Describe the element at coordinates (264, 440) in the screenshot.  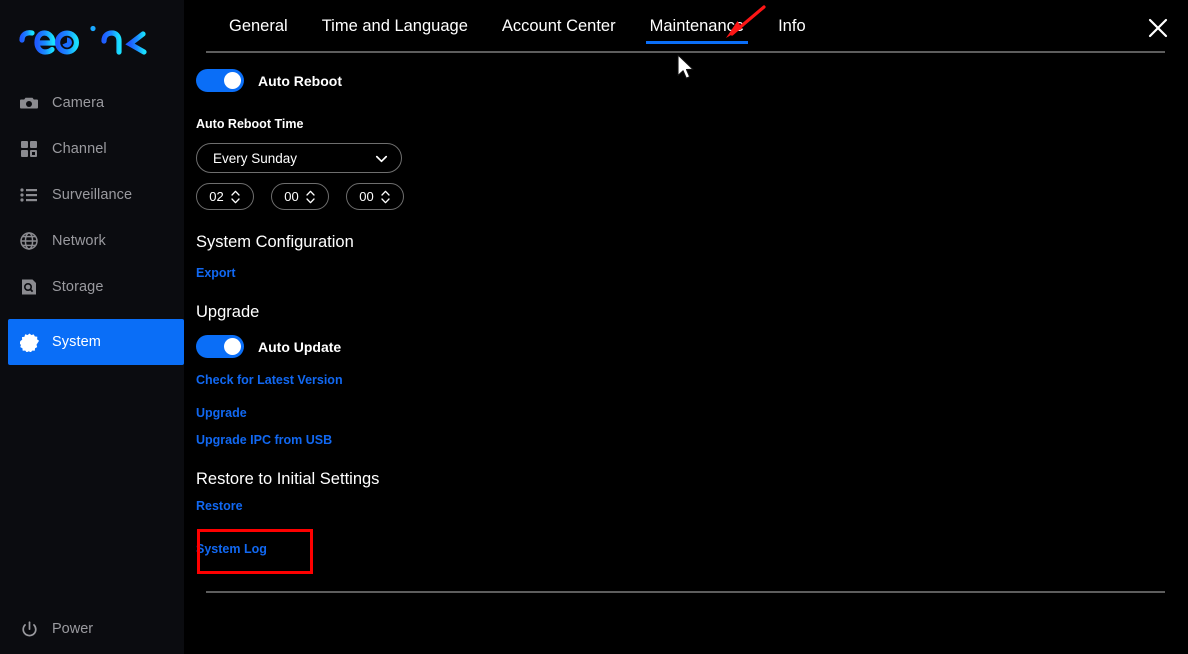
I see `upgrade-ipc-from-usb-link: Upgrade IPC from USB` at that location.